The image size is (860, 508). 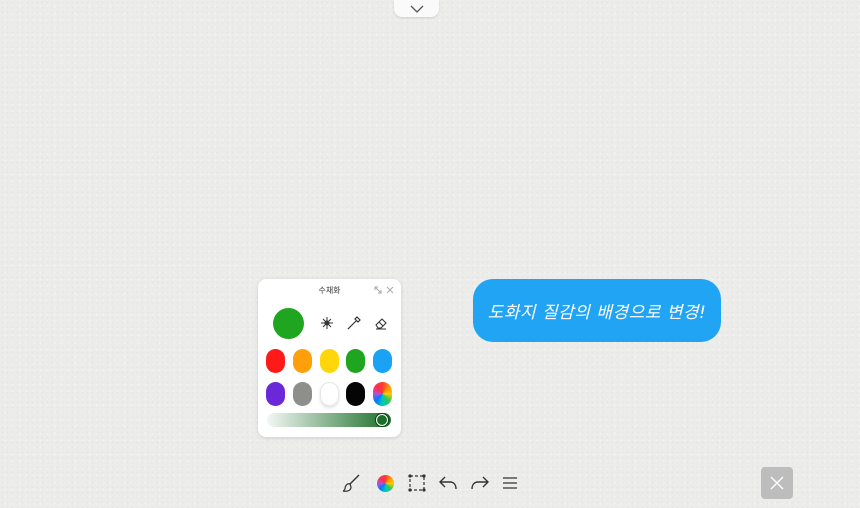 I want to click on brush-button, so click(x=352, y=483).